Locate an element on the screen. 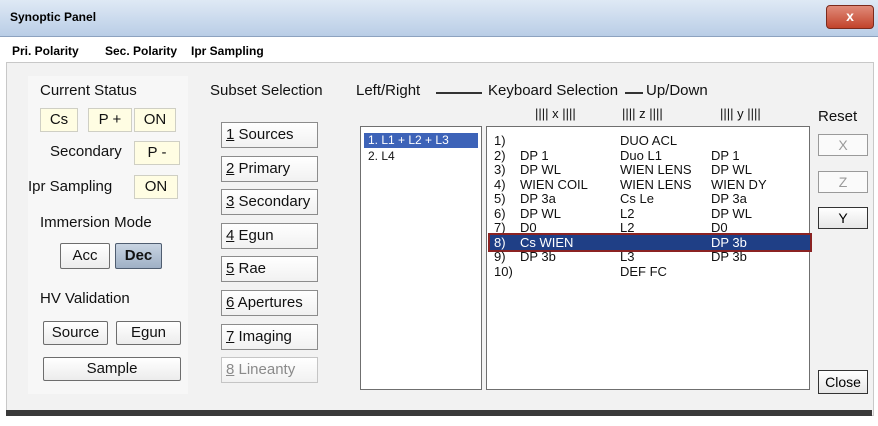 The height and width of the screenshot is (426, 878). keyboard-row: 1) DUO ACL is located at coordinates (650, 140).